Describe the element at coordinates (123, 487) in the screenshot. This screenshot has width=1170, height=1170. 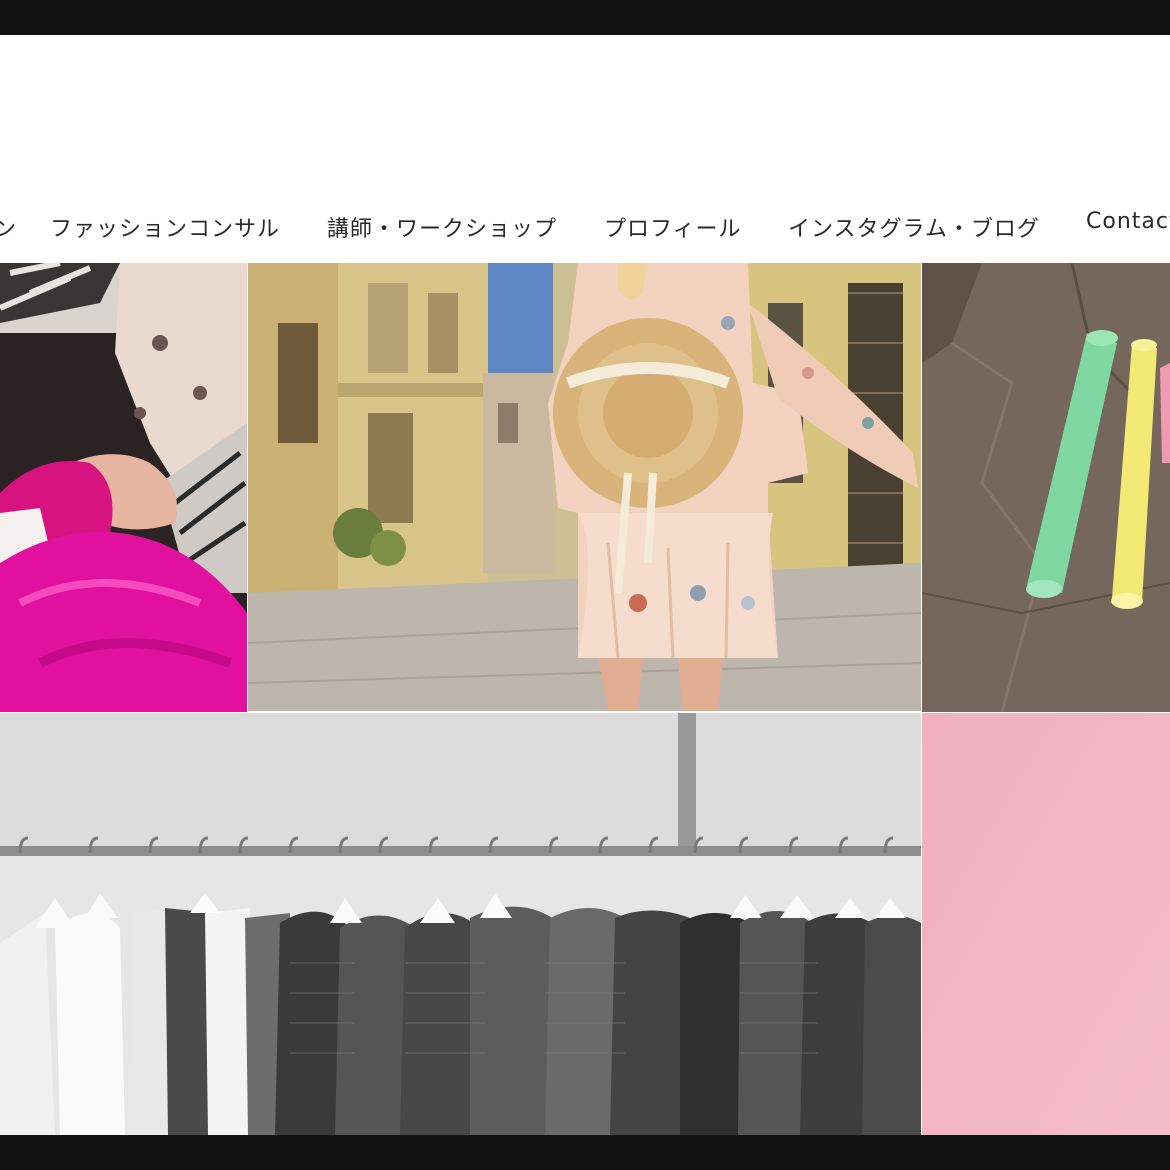
I see `sewing-fabric-photo` at that location.